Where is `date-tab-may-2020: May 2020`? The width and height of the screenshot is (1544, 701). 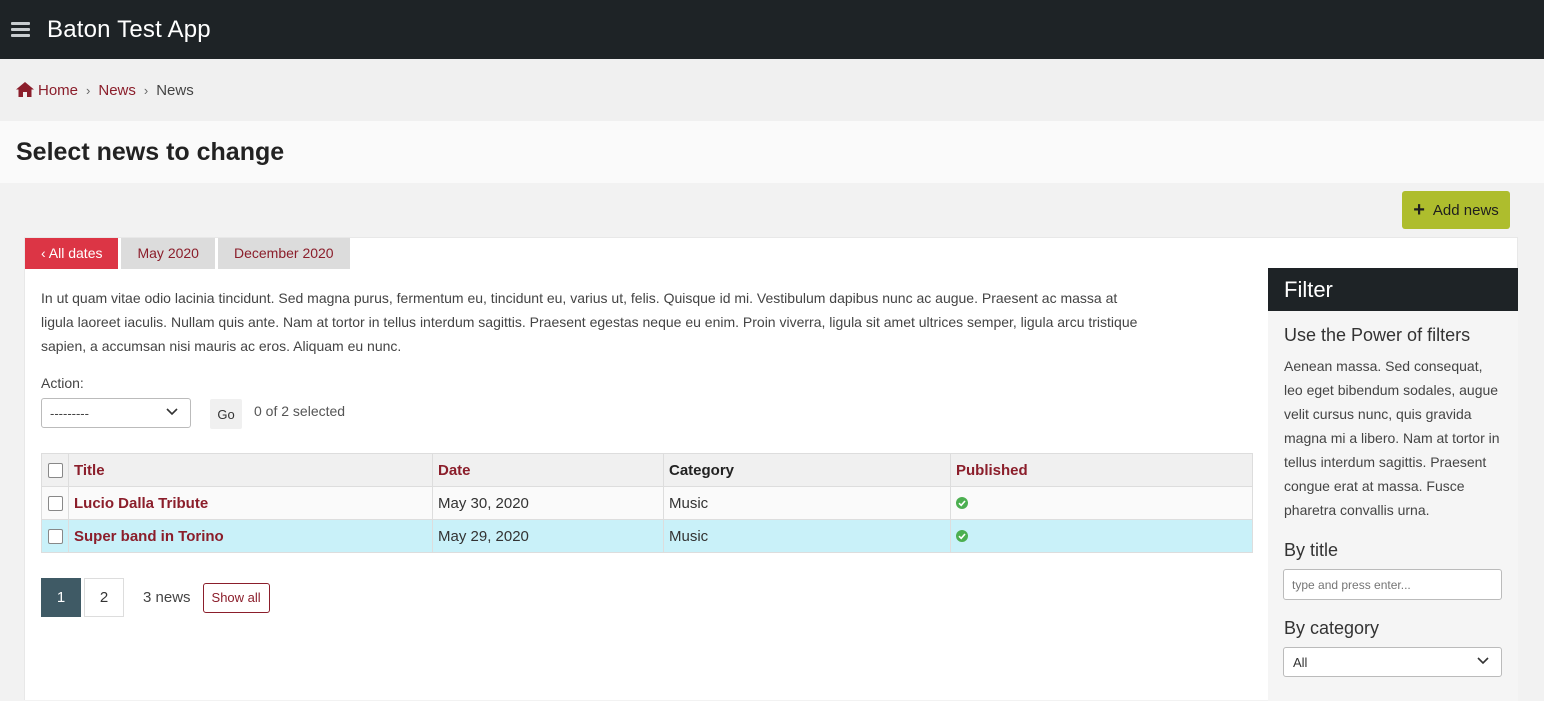 date-tab-may-2020: May 2020 is located at coordinates (168, 253).